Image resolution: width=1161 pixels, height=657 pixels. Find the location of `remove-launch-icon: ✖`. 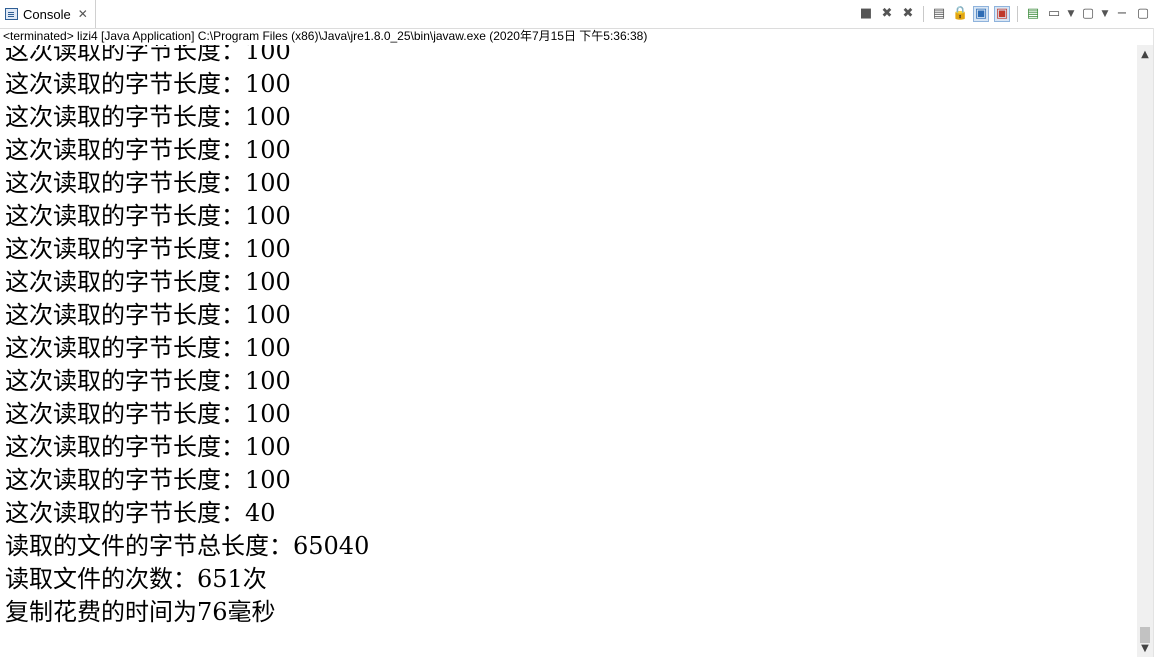

remove-launch-icon: ✖ is located at coordinates (887, 14).